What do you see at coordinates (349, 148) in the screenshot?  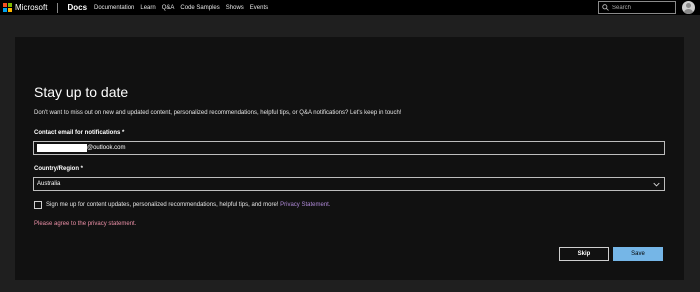 I see `email-field: @outlook.com` at bounding box center [349, 148].